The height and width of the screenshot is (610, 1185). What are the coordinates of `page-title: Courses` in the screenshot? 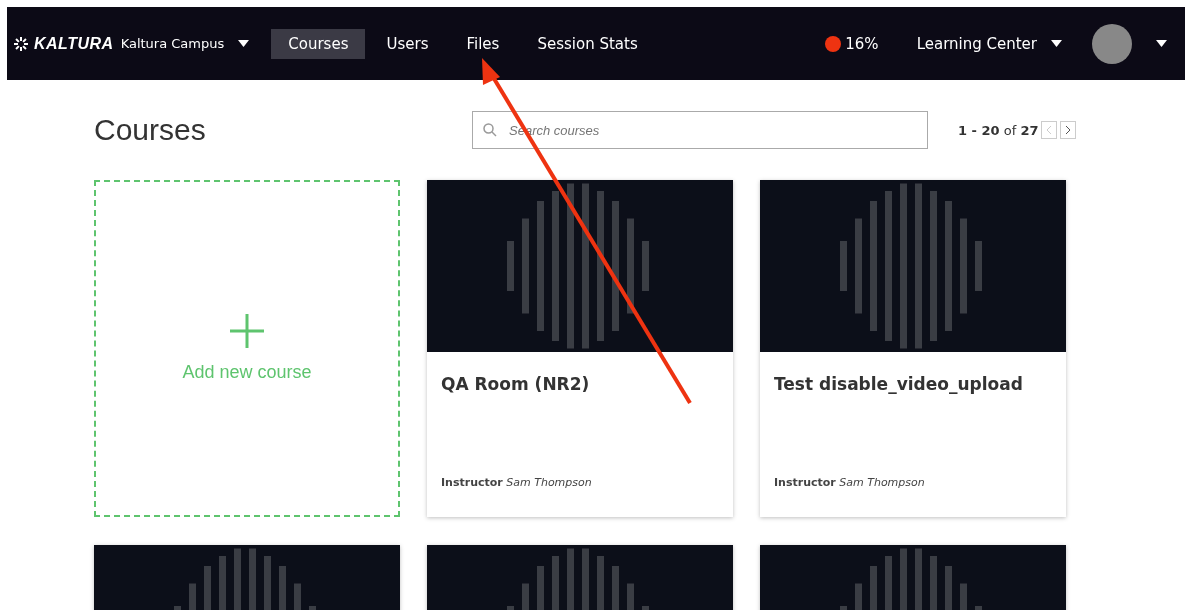 It's located at (150, 130).